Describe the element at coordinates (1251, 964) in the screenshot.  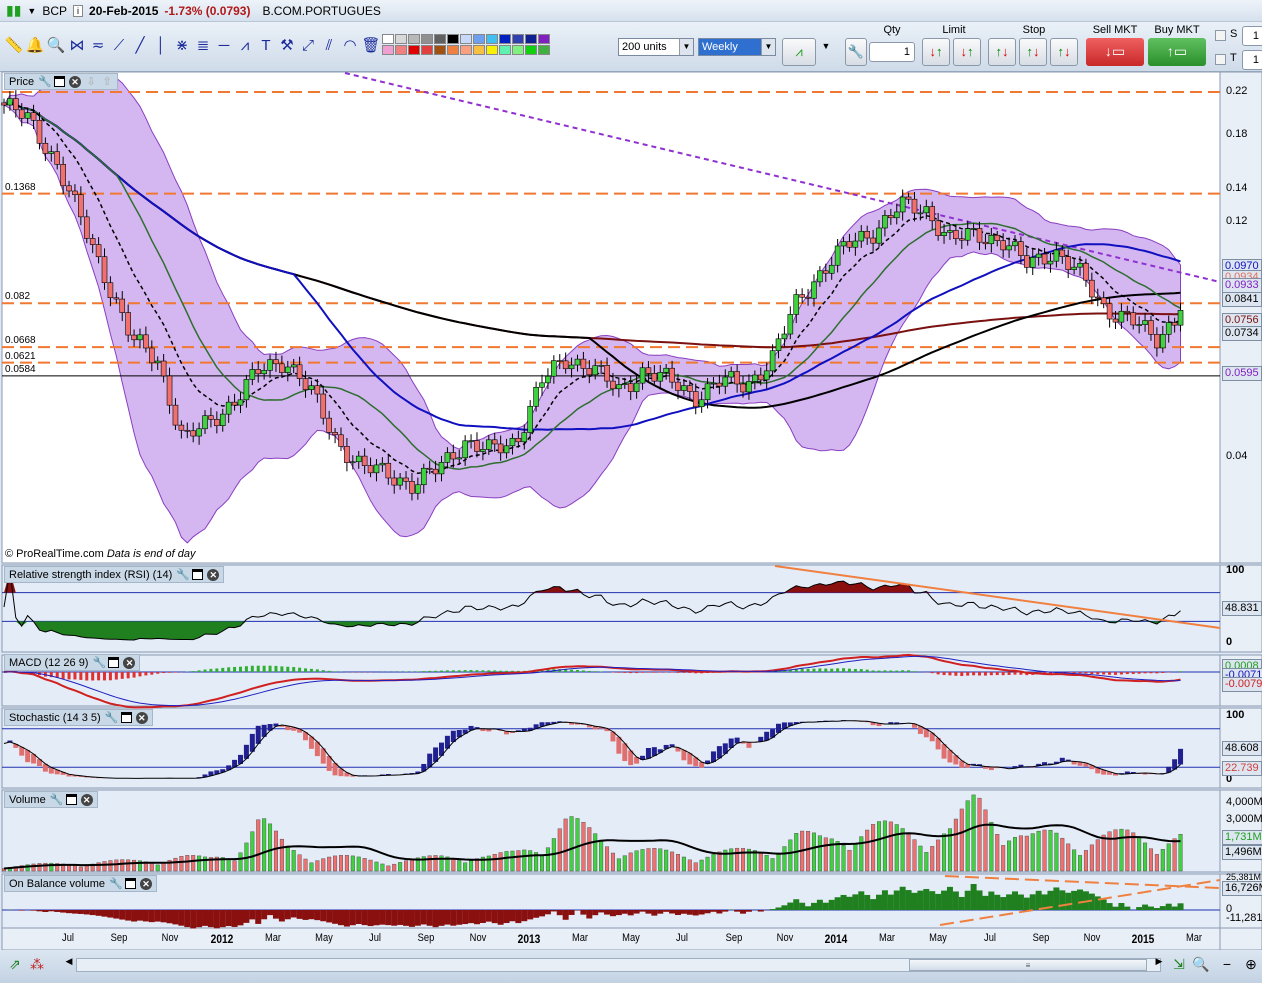
I see `zoom-in-icon: ⊕` at that location.